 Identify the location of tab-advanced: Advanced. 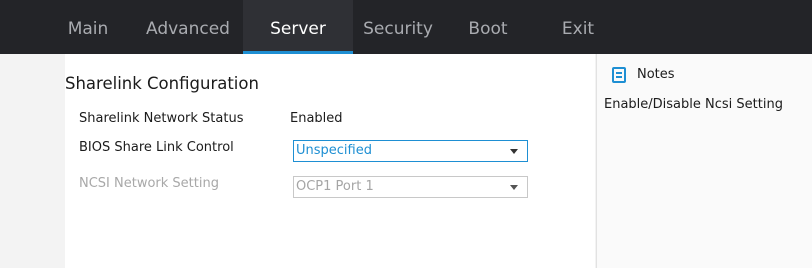
(188, 27).